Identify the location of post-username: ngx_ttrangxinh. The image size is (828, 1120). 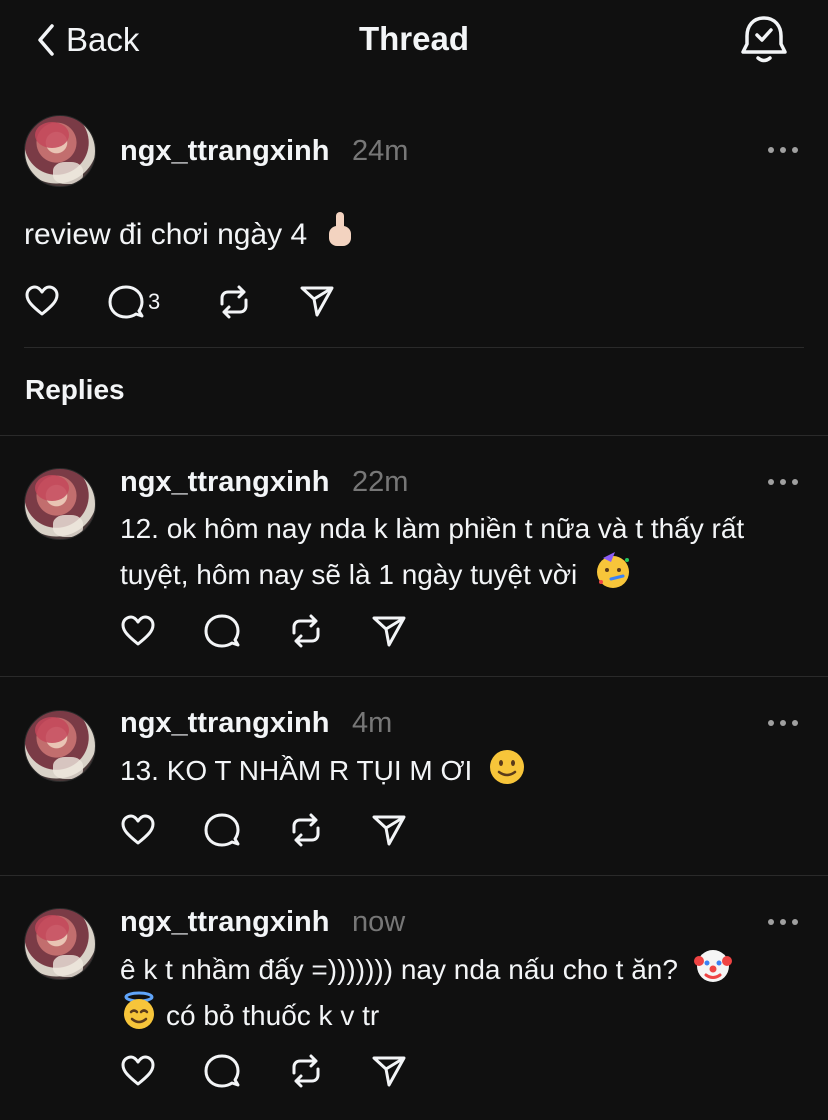
(224, 151).